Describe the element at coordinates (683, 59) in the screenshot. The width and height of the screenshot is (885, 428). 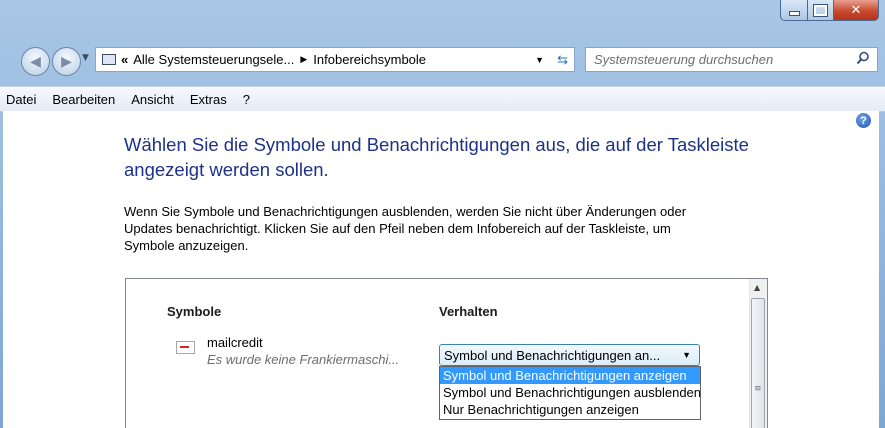
I see `search-input: Systemsteuerung durchsuchen` at that location.